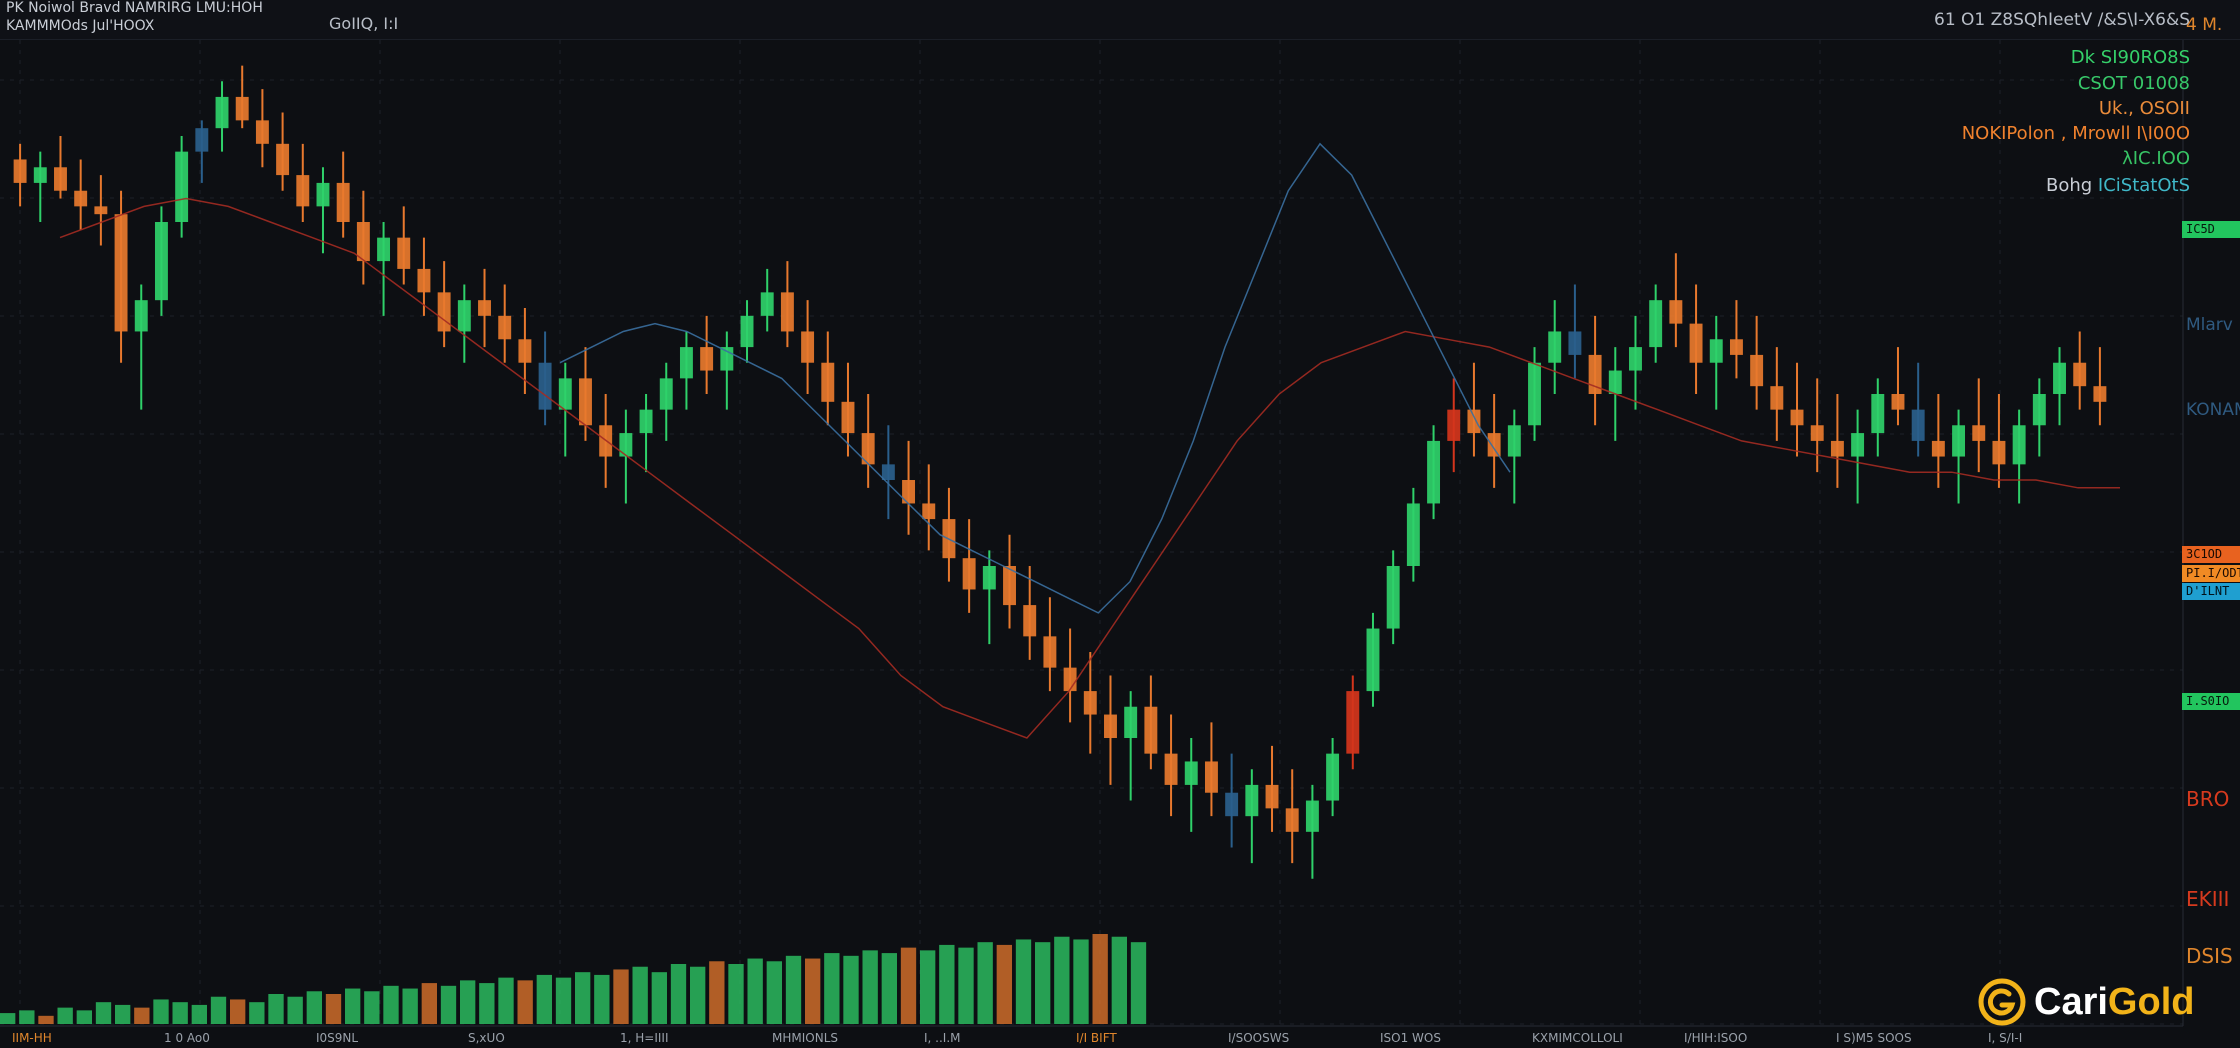 This screenshot has width=2240, height=1048. What do you see at coordinates (2209, 956) in the screenshot?
I see `price-axis-low-label: DSIS` at bounding box center [2209, 956].